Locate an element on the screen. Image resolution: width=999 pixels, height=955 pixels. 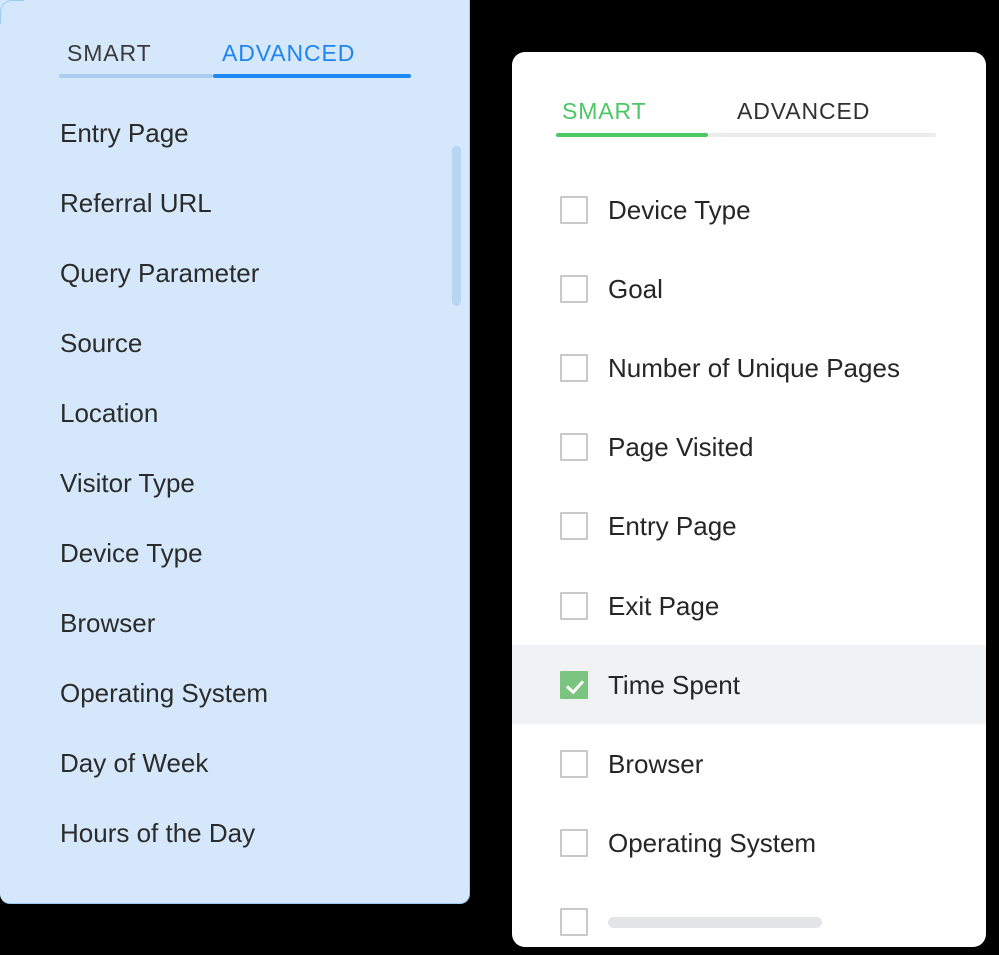
smart-filter-row: Page Visited is located at coordinates (749, 447).